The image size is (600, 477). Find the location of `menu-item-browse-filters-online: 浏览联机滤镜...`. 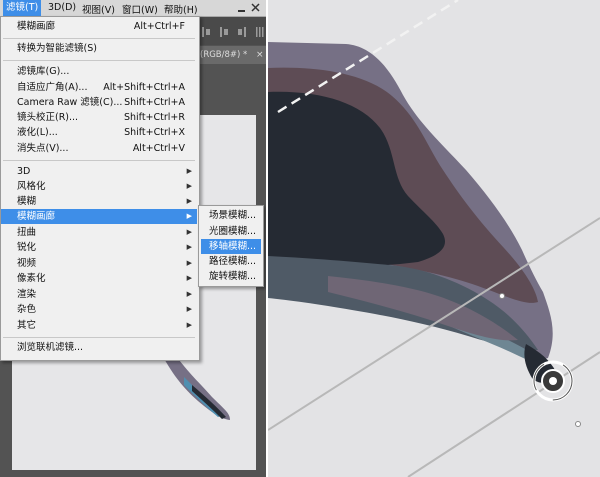

menu-item-browse-filters-online: 浏览联机滤镜... is located at coordinates (99, 347).